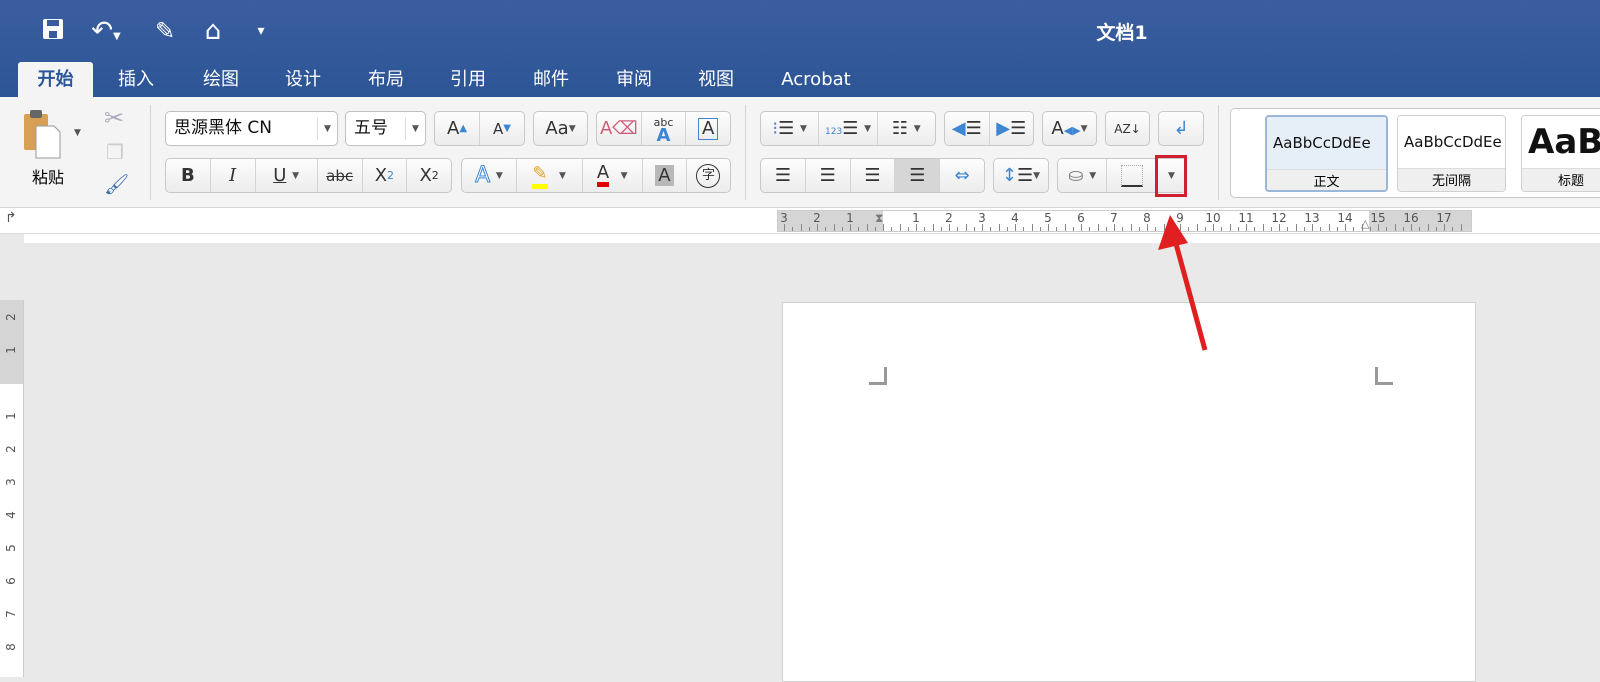 This screenshot has width=1600, height=682. Describe the element at coordinates (1451, 153) in the screenshot. I see `style-no-spacing: AaBbCcDdEe 无间隔` at that location.